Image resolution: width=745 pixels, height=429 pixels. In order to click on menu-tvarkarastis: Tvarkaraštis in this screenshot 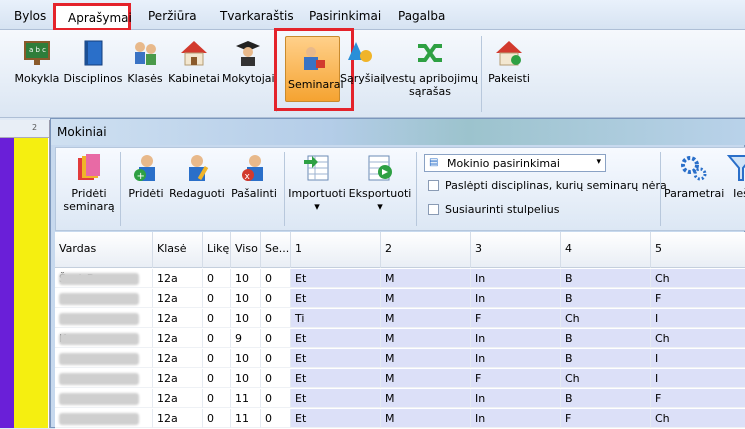, I will do `click(257, 16)`.